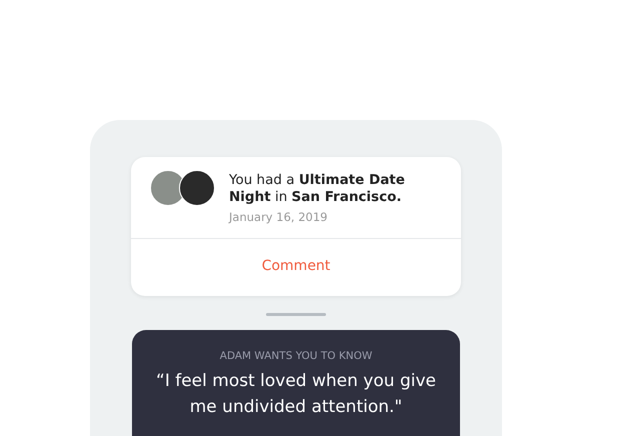  What do you see at coordinates (197, 188) in the screenshot?
I see `avatar-placeholder` at bounding box center [197, 188].